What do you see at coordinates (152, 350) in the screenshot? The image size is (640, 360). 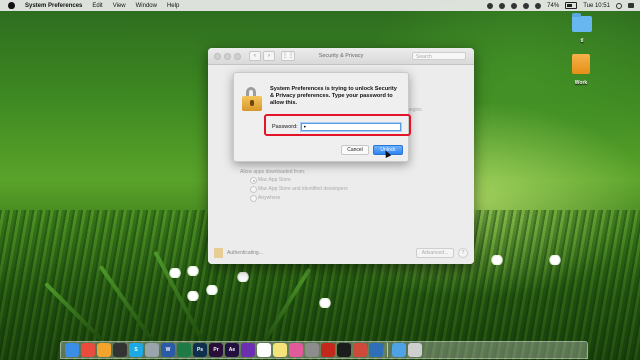 I see `launchpad-icon` at bounding box center [152, 350].